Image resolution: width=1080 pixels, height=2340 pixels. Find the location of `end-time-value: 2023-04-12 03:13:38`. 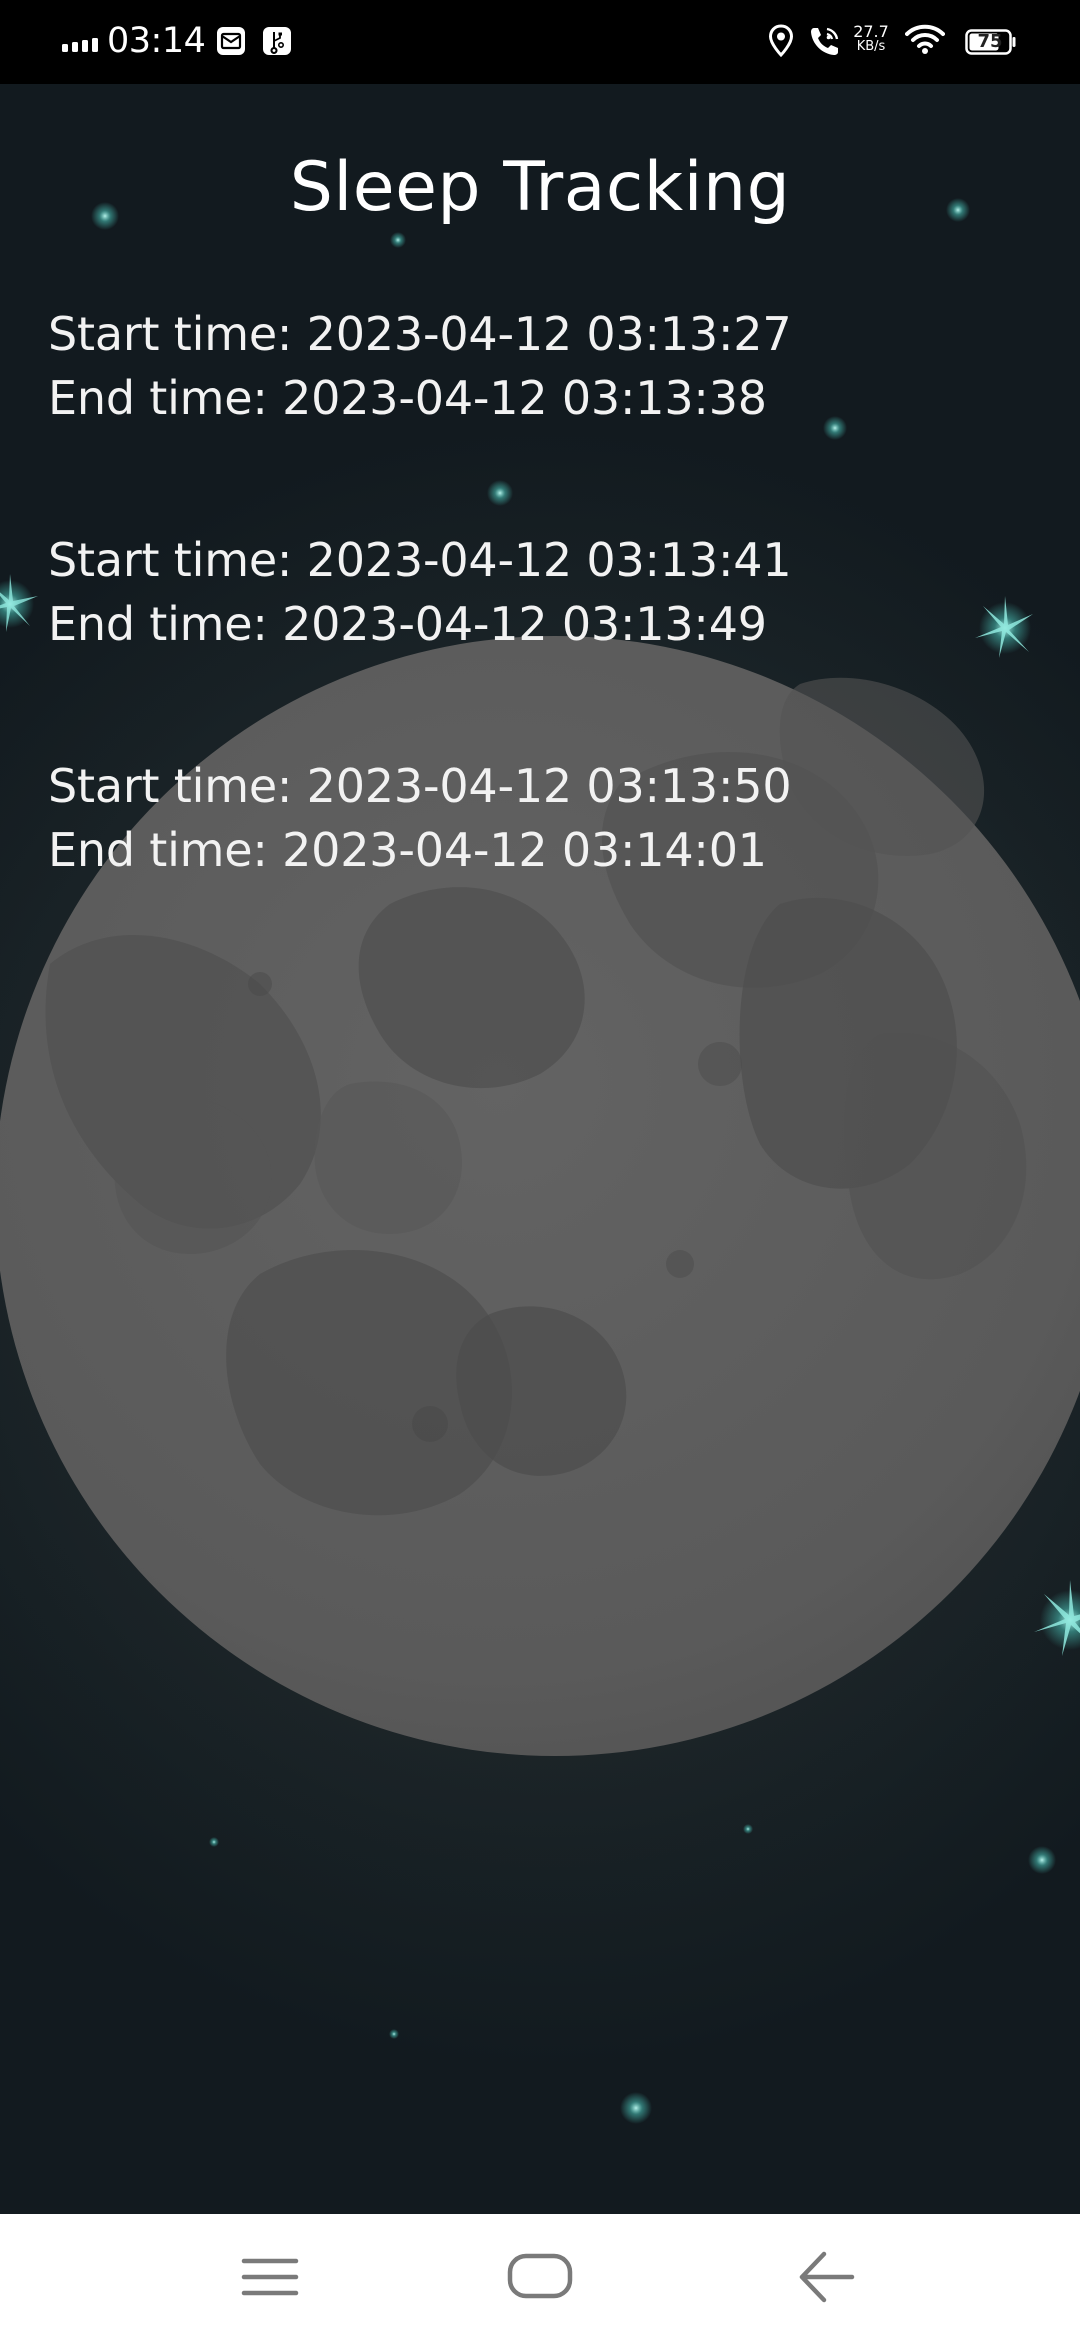

end-time-value: 2023-04-12 03:13:38 is located at coordinates (524, 398).